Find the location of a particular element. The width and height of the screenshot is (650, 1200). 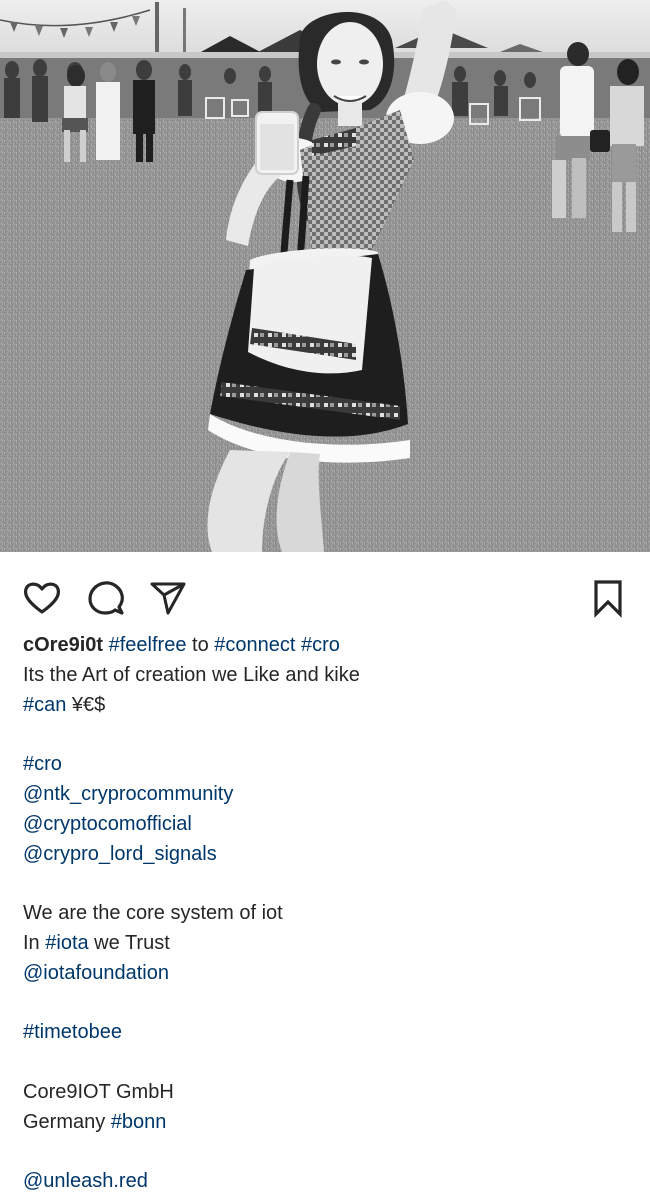

caption-text: we Trust is located at coordinates (129, 942).